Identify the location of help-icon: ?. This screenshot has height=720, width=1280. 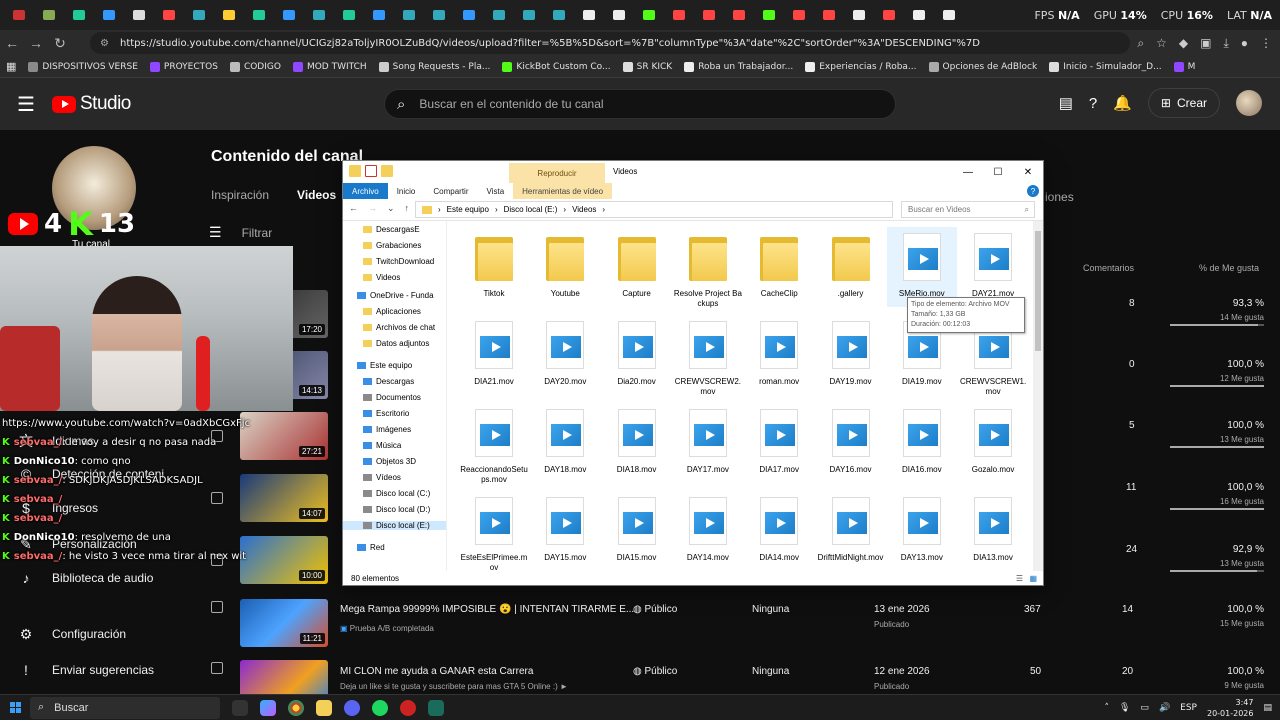
(1033, 191).